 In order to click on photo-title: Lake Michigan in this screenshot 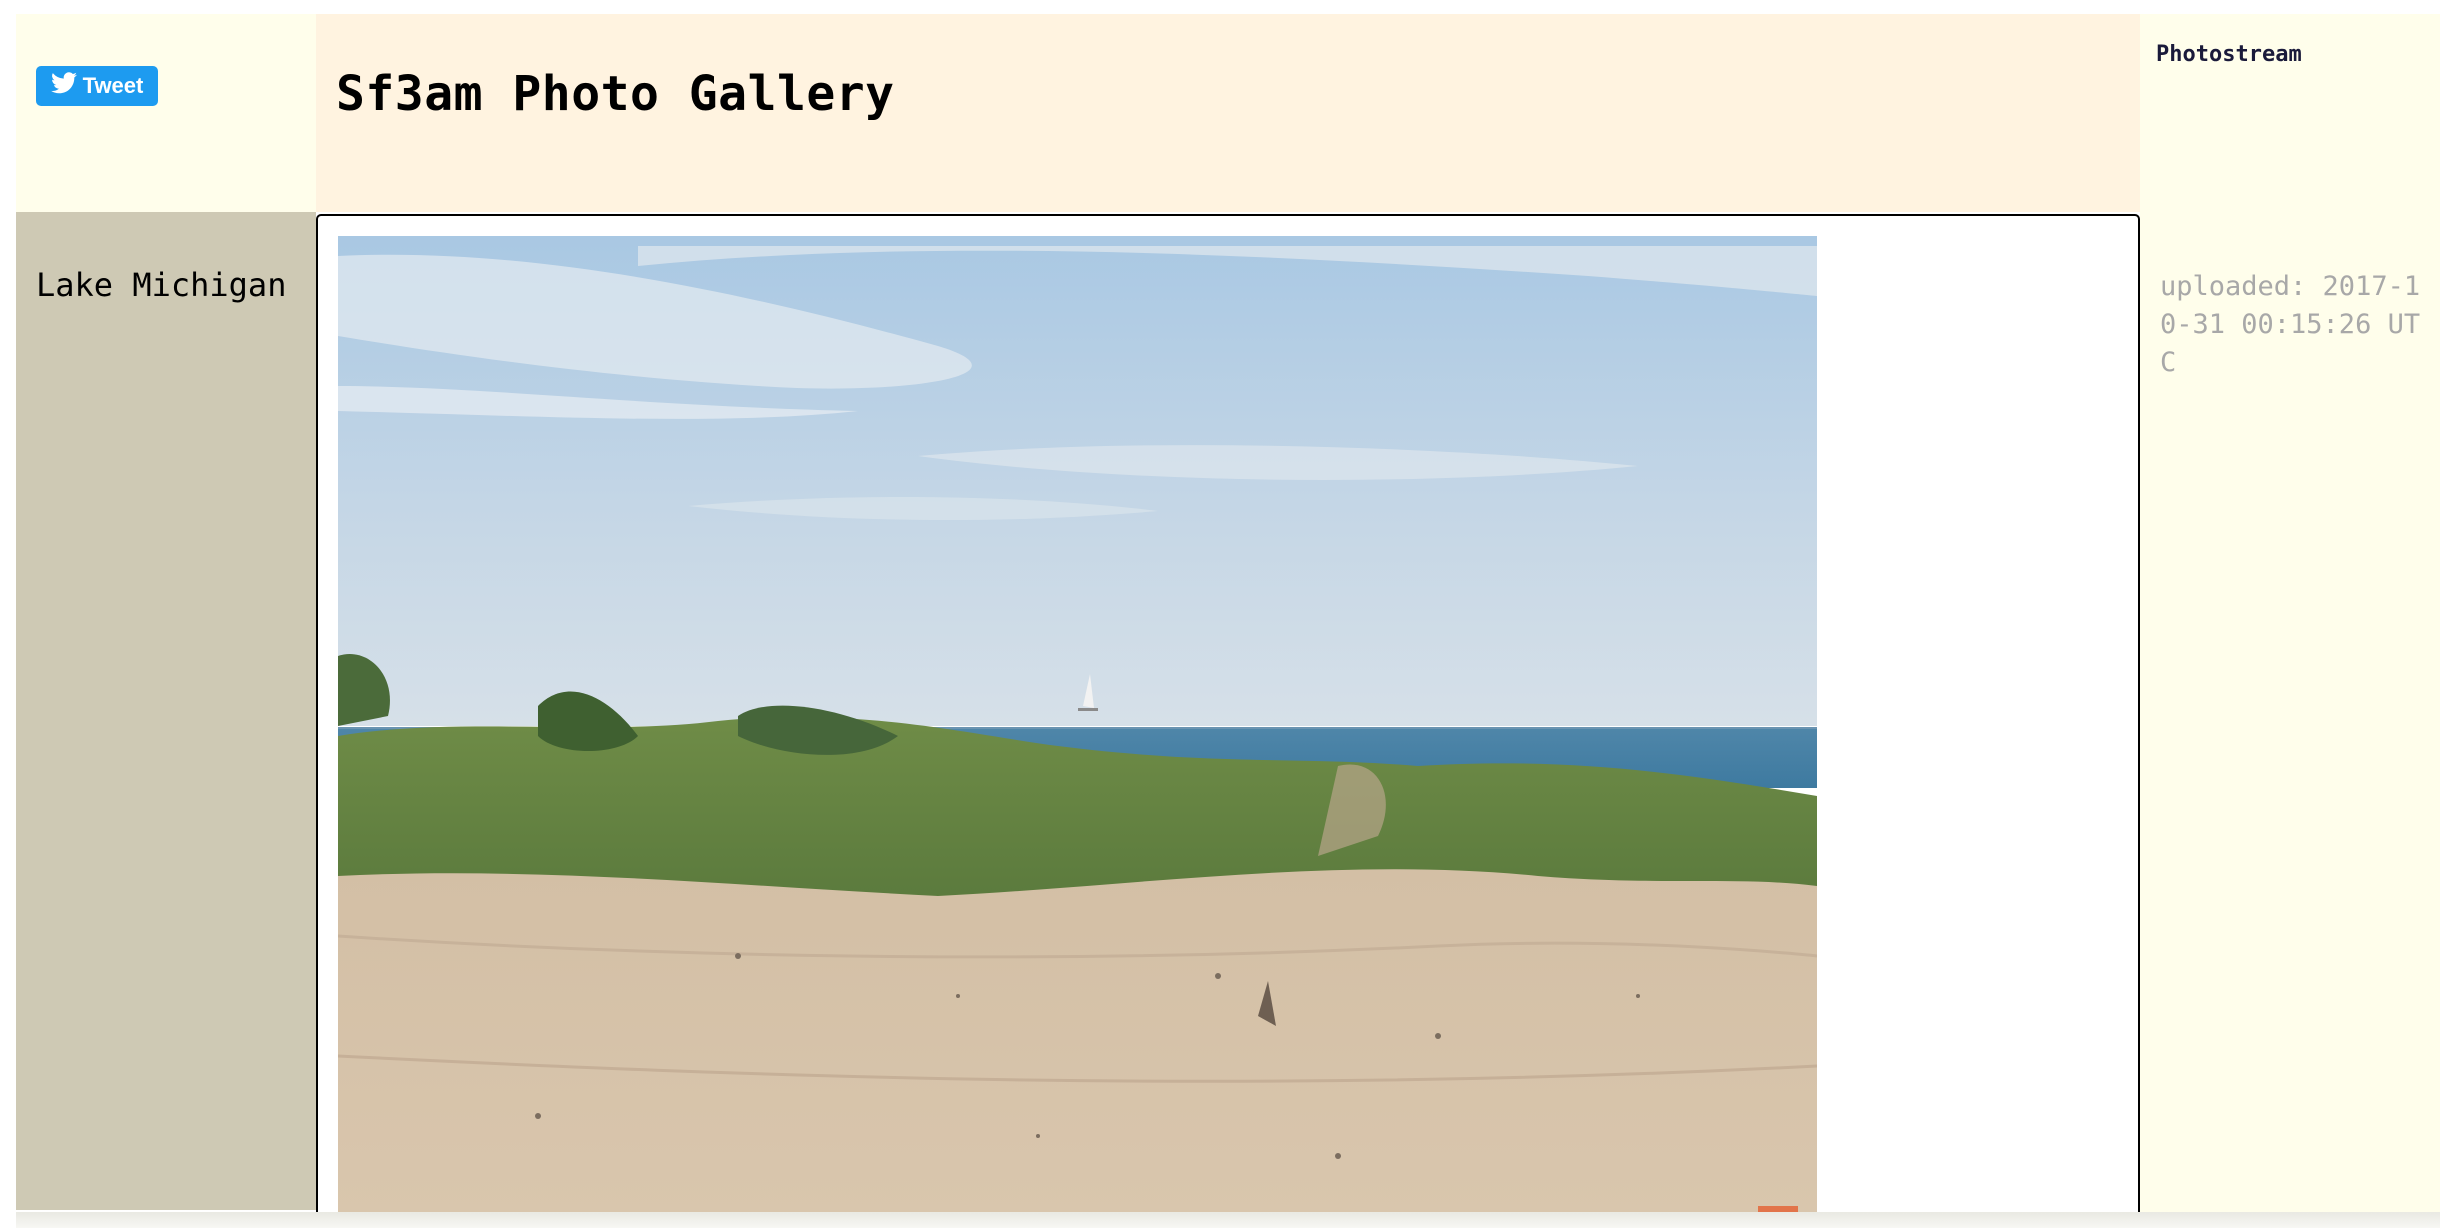, I will do `click(161, 285)`.